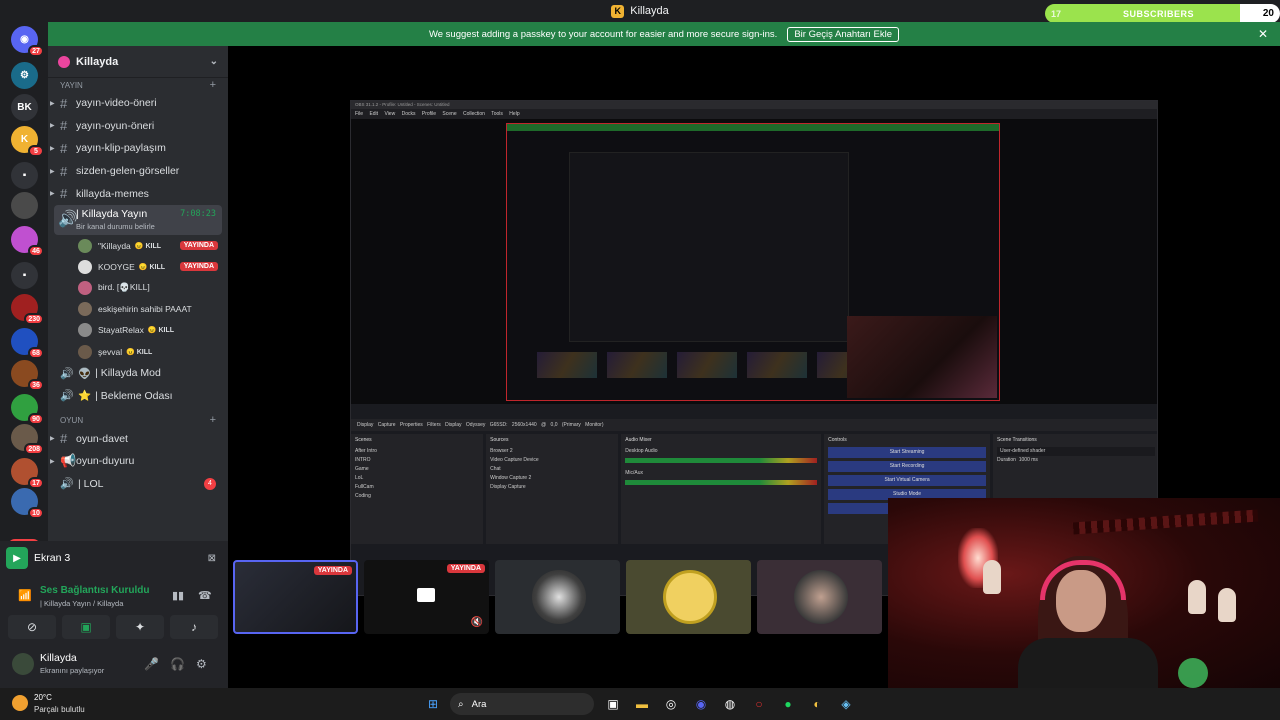 The width and height of the screenshot is (1280, 720). What do you see at coordinates (24, 75) in the screenshot?
I see `settings-server-icon: ⚙` at bounding box center [24, 75].